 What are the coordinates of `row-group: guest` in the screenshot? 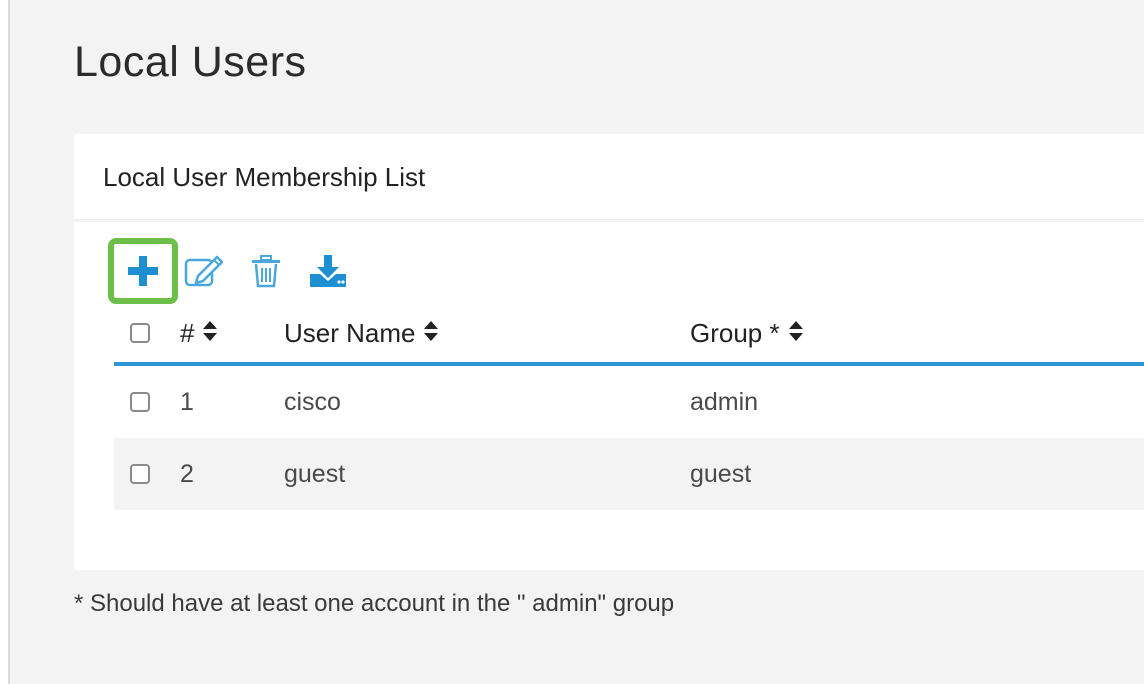 It's located at (721, 473).